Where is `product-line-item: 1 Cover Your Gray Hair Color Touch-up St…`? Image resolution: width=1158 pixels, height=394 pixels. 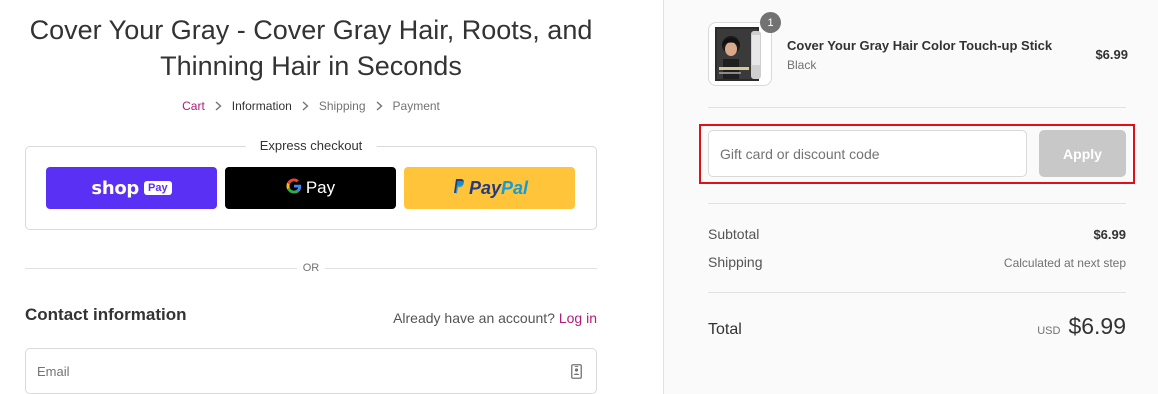
product-line-item: 1 Cover Your Gray Hair Color Touch-up St… is located at coordinates (918, 49).